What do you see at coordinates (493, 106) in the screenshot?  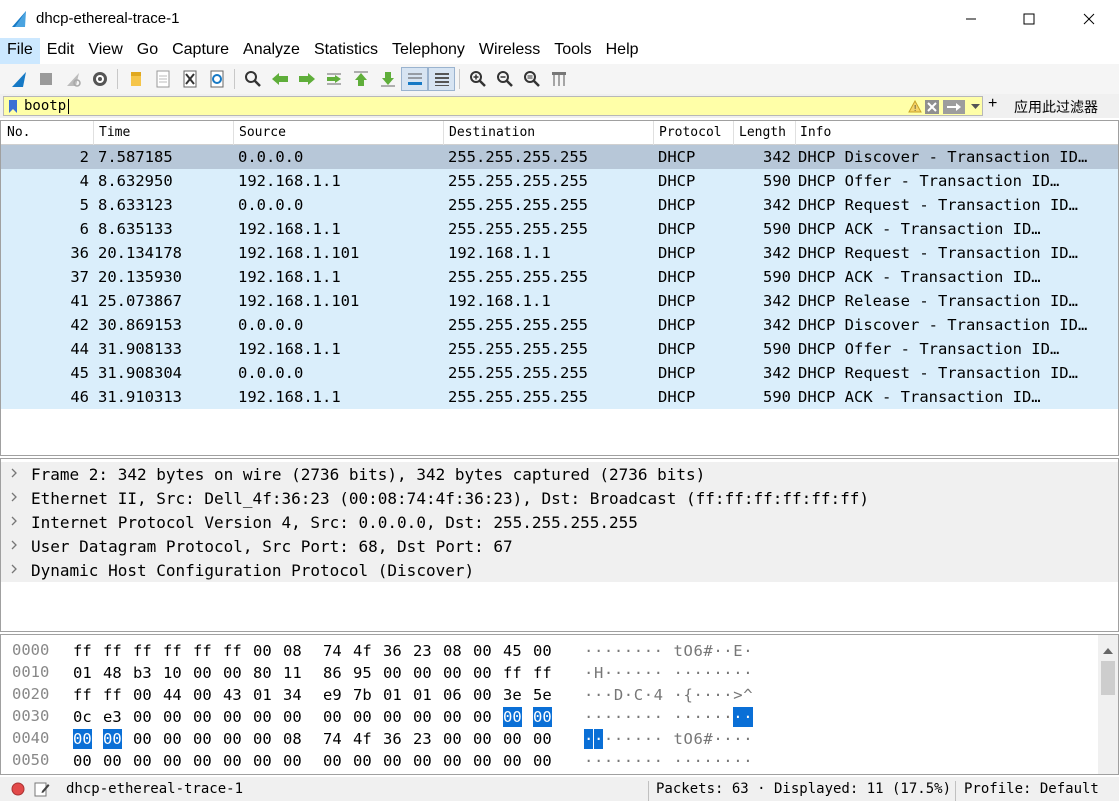 I see `display-filter-input: bootp !` at bounding box center [493, 106].